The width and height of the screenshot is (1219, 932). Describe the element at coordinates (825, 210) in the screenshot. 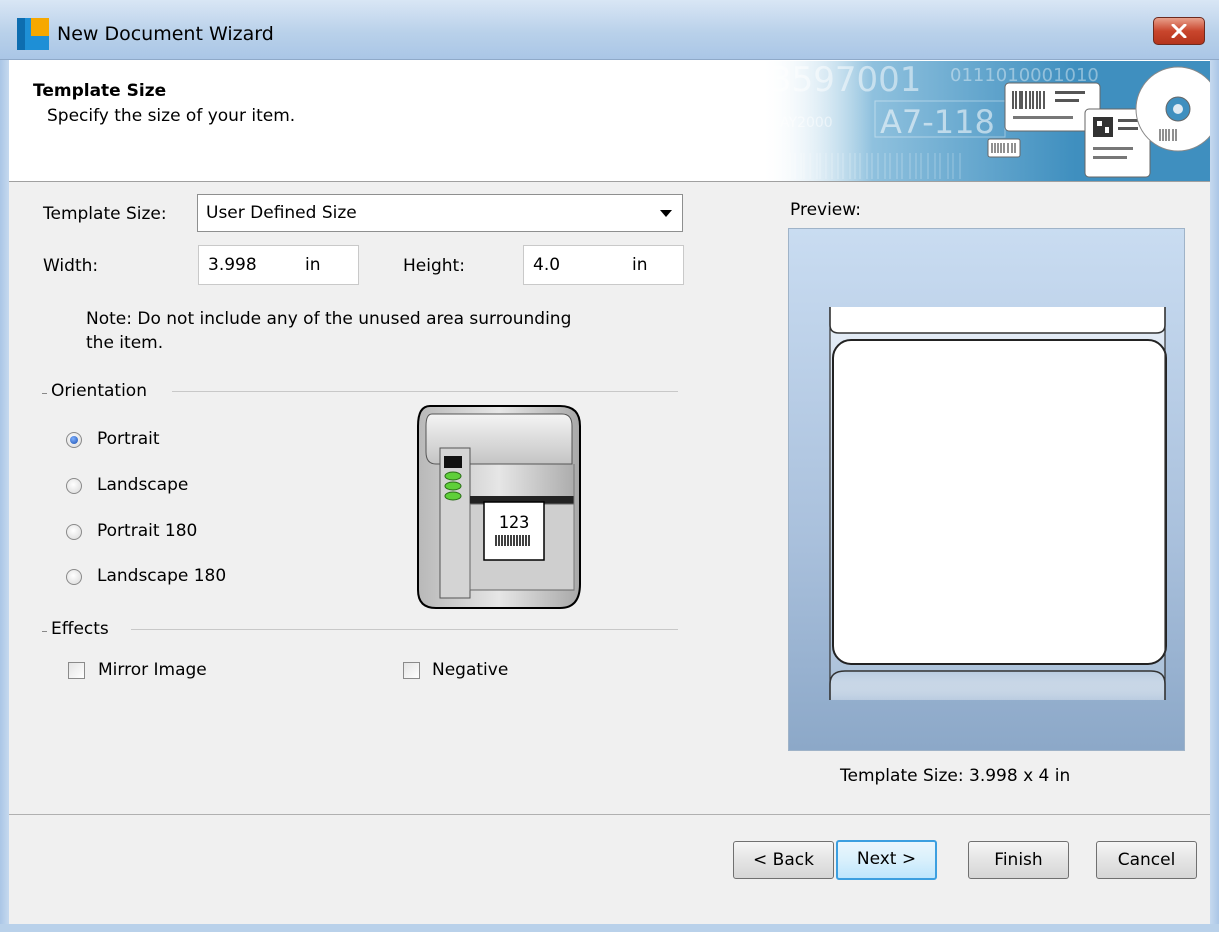

I see `preview-label: Preview:` at that location.